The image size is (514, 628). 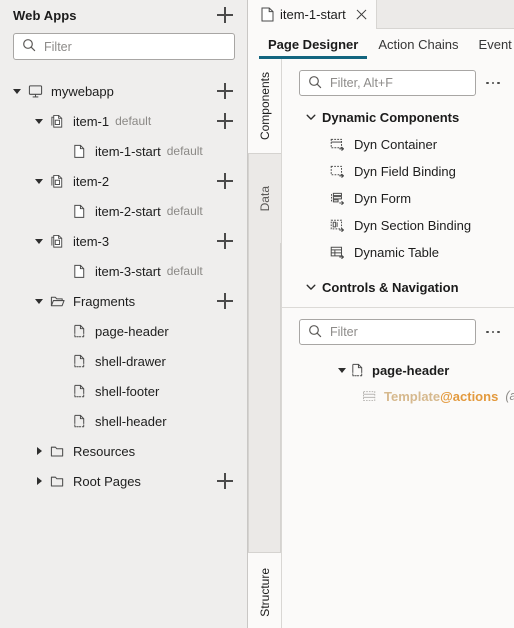 I want to click on tree-item-page-header: page-header, so click(x=123, y=331).